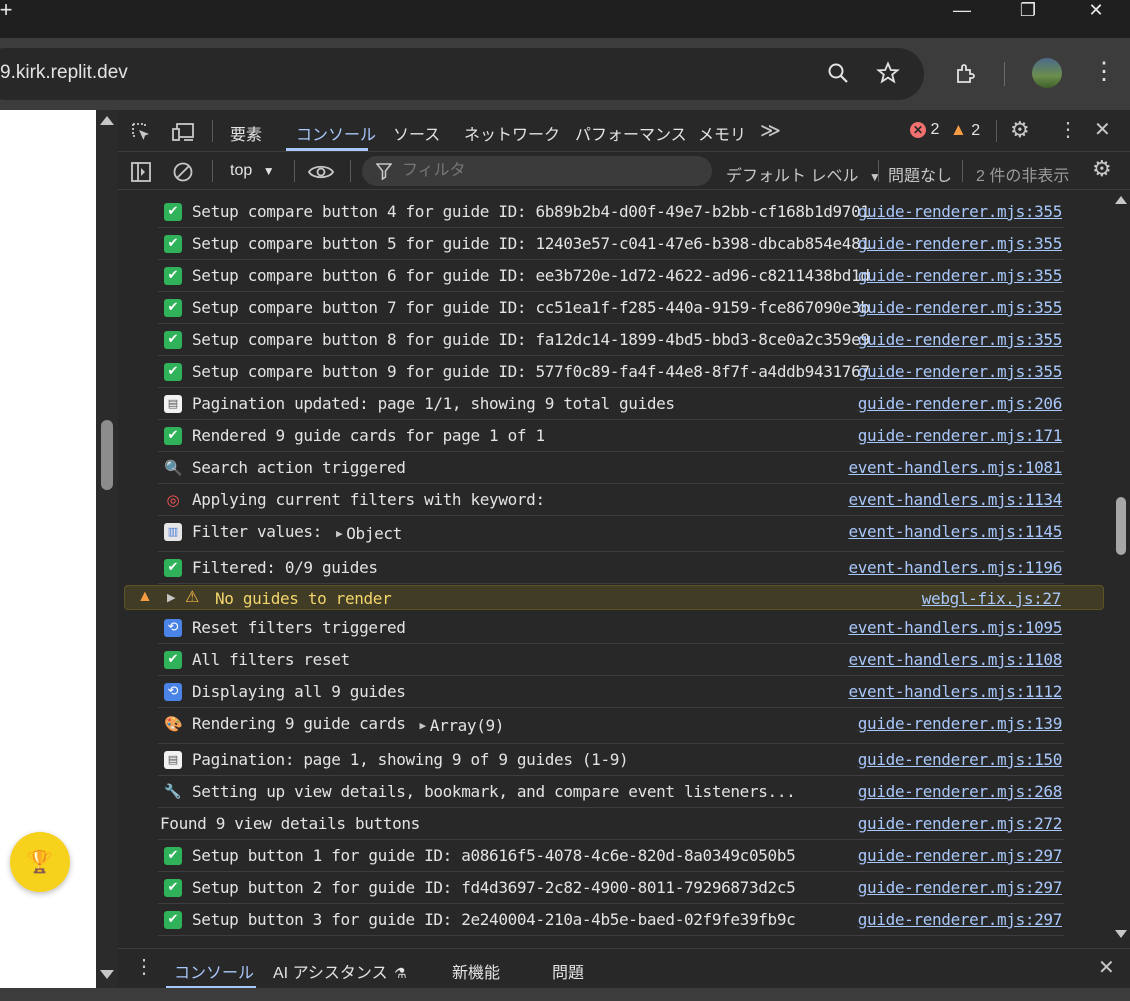 The image size is (1130, 1001). What do you see at coordinates (1028, 11) in the screenshot?
I see `restore-button: ❐` at bounding box center [1028, 11].